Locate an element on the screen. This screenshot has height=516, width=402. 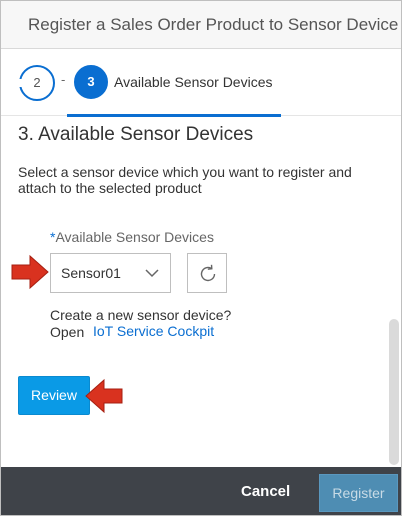
iot-service-cockpit-link: IoT Service Cockpit is located at coordinates (153, 331).